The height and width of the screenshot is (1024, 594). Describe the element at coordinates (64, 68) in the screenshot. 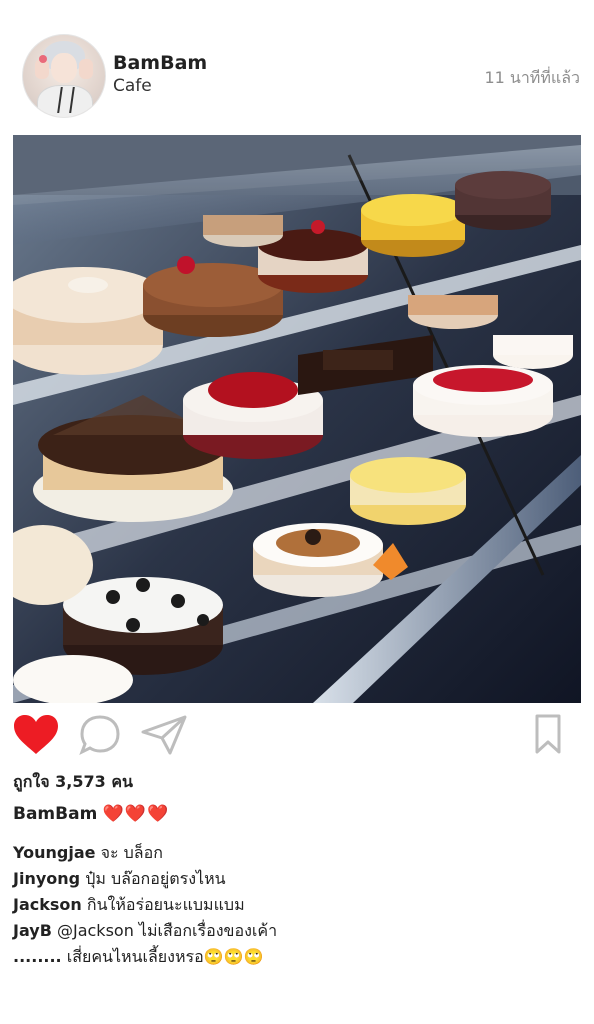

I see `avatar-face` at that location.